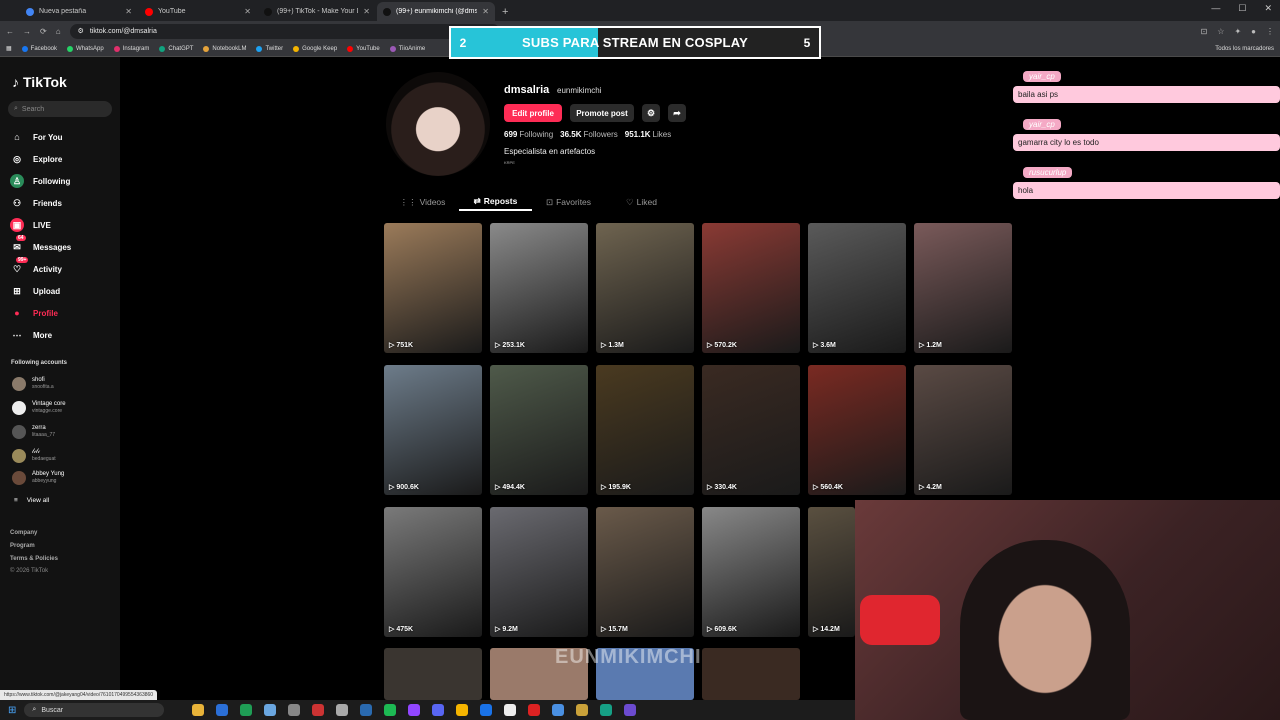  What do you see at coordinates (505, 11) in the screenshot?
I see `new-tab-button: +` at bounding box center [505, 11].